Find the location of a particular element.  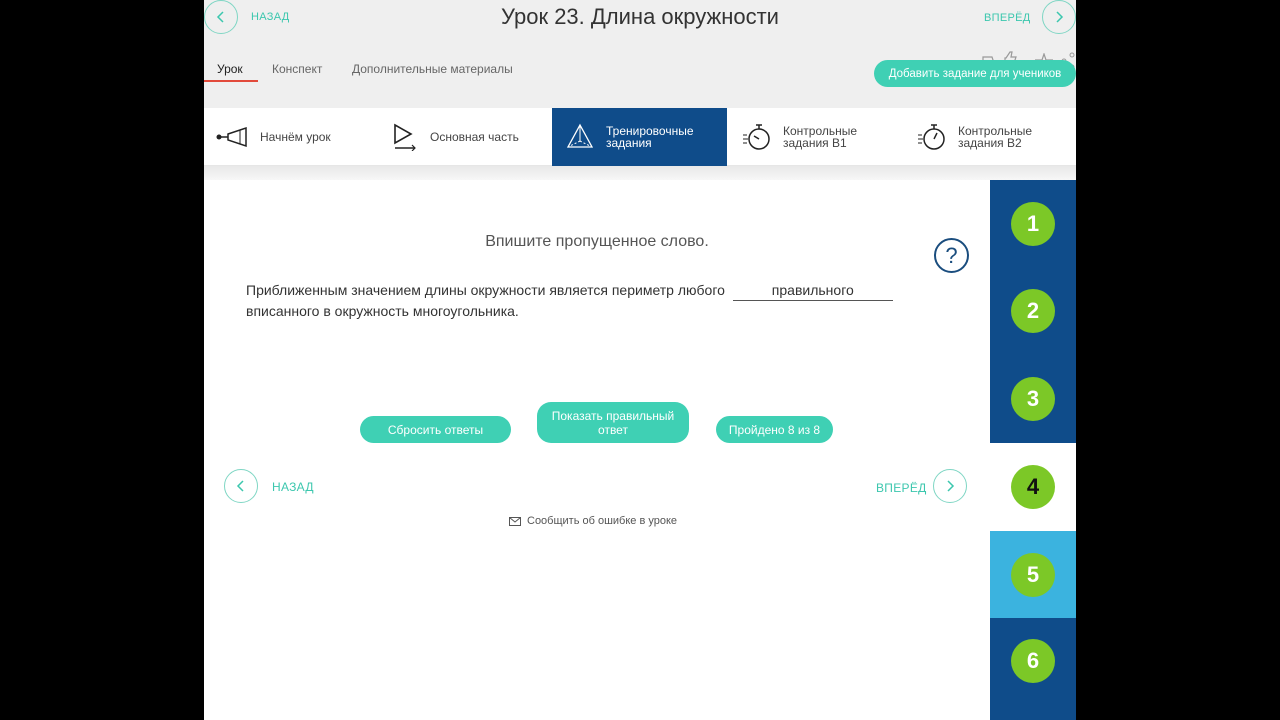

tab-additional-materials: Дополнительные материалы is located at coordinates (432, 69).